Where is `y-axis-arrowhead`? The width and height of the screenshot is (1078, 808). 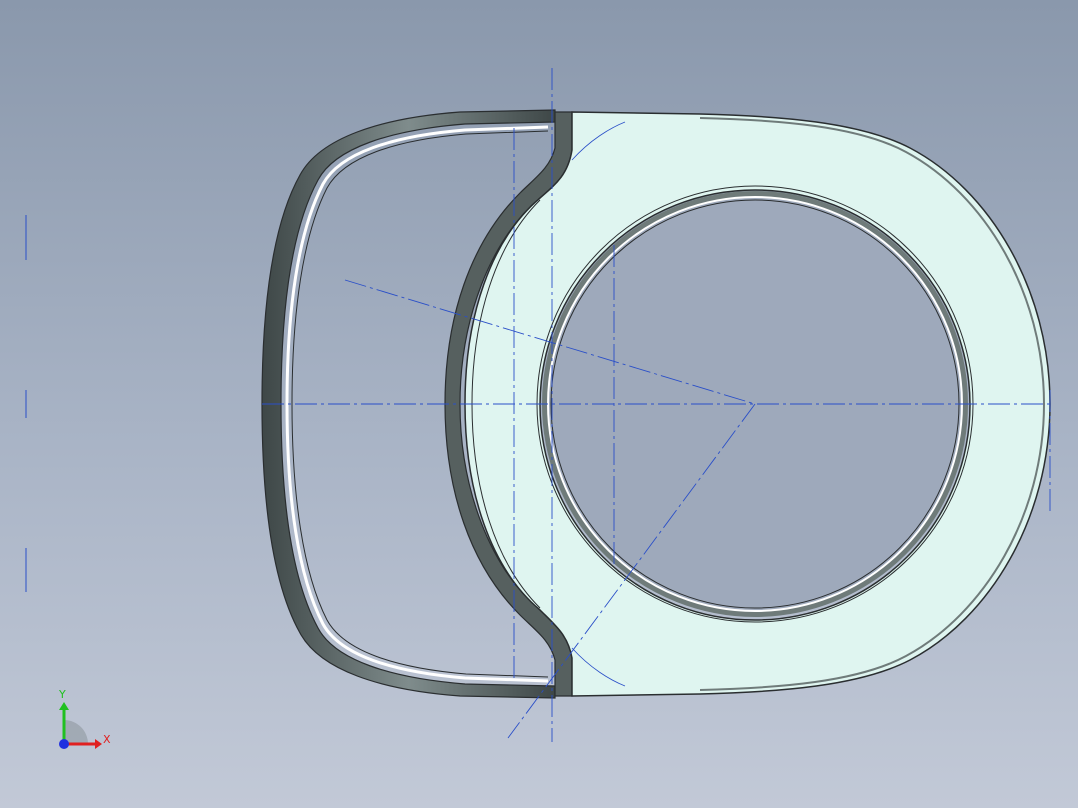 y-axis-arrowhead is located at coordinates (64, 706).